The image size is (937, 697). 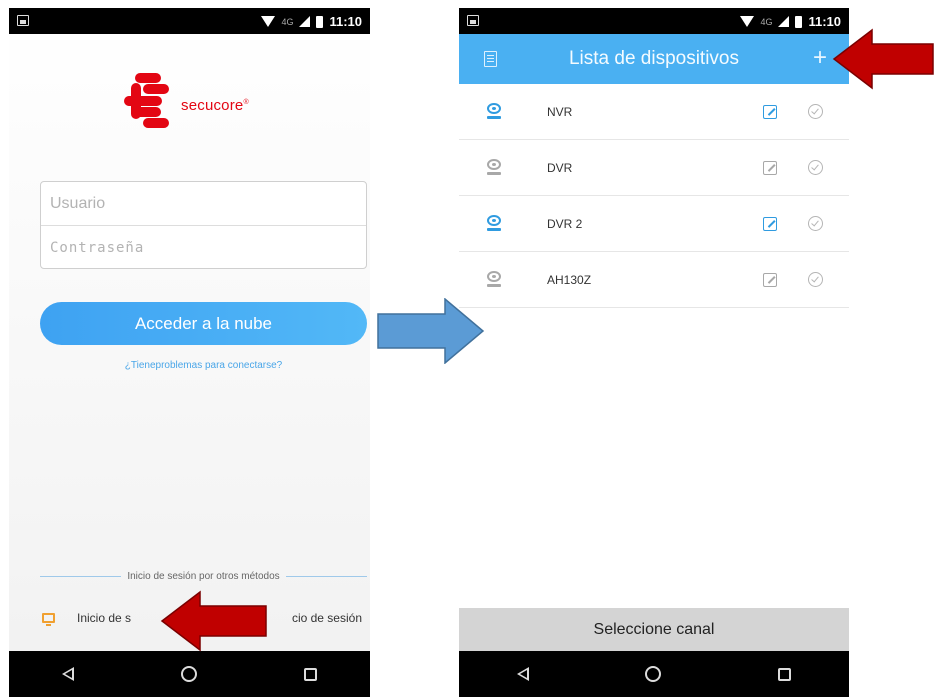 What do you see at coordinates (146, 100) in the screenshot?
I see `secucore-logo-mark` at bounding box center [146, 100].